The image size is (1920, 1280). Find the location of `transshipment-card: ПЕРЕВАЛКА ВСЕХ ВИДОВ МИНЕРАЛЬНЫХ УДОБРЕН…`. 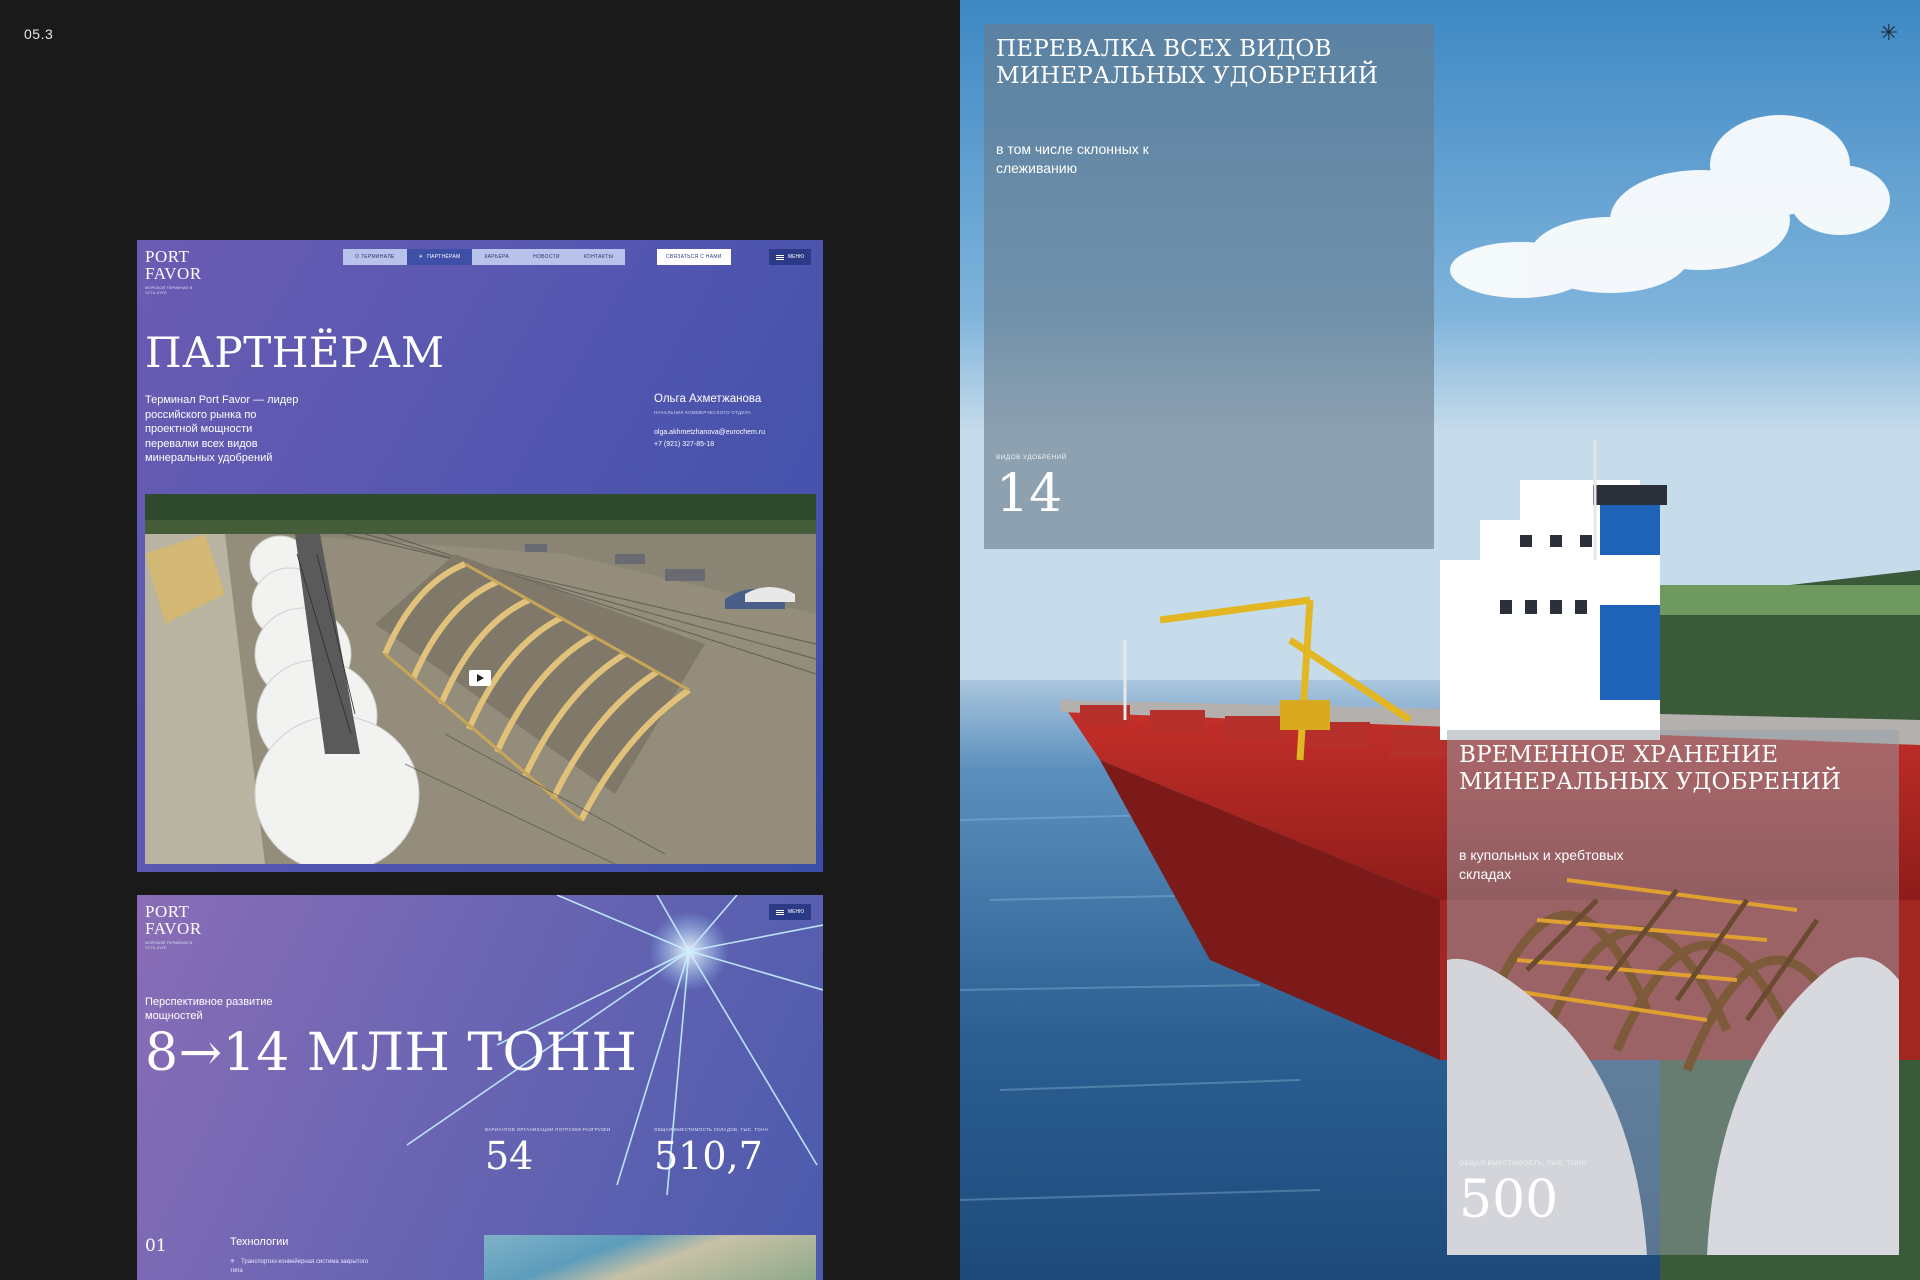

transshipment-card: ПЕРЕВАЛКА ВСЕХ ВИДОВ МИНЕРАЛЬНЫХ УДОБРЕН… is located at coordinates (1209, 286).